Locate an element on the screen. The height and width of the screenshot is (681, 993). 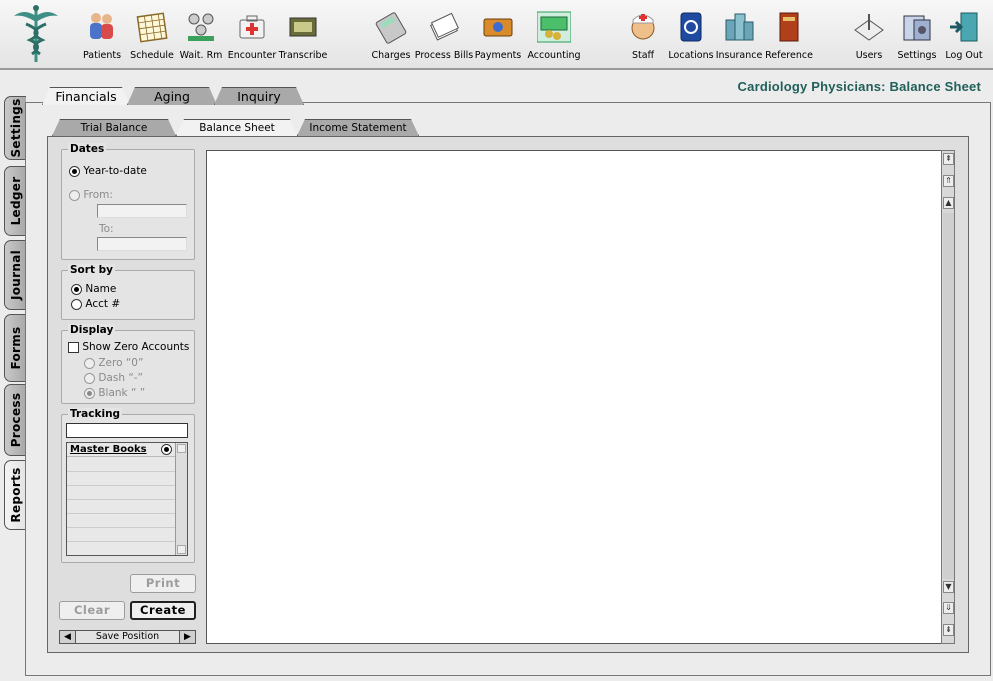
next-position-icon: ▶ is located at coordinates (187, 637).